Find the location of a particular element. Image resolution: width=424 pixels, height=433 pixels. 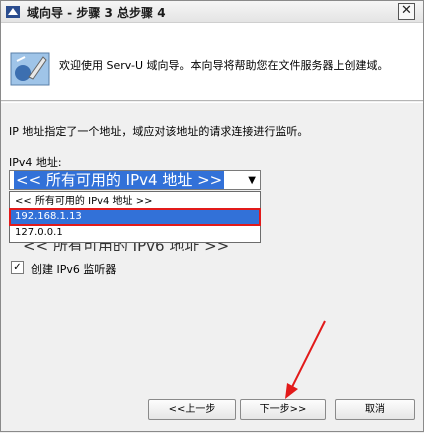

dropdown-option-all-ipv4: << 所有可用的 IPv4 地址 >> is located at coordinates (135, 202).